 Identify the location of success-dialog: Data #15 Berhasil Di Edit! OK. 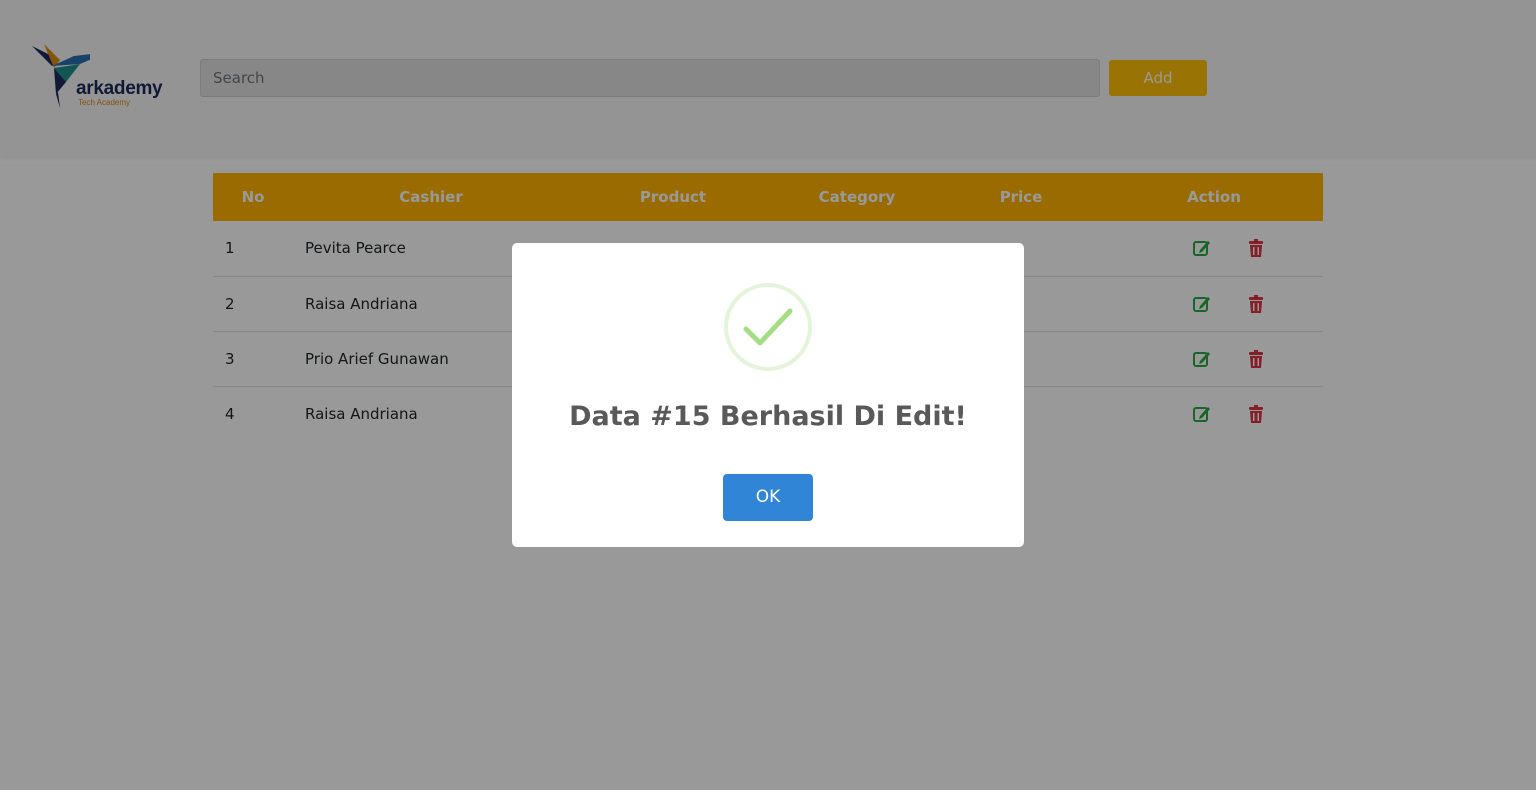
(768, 395).